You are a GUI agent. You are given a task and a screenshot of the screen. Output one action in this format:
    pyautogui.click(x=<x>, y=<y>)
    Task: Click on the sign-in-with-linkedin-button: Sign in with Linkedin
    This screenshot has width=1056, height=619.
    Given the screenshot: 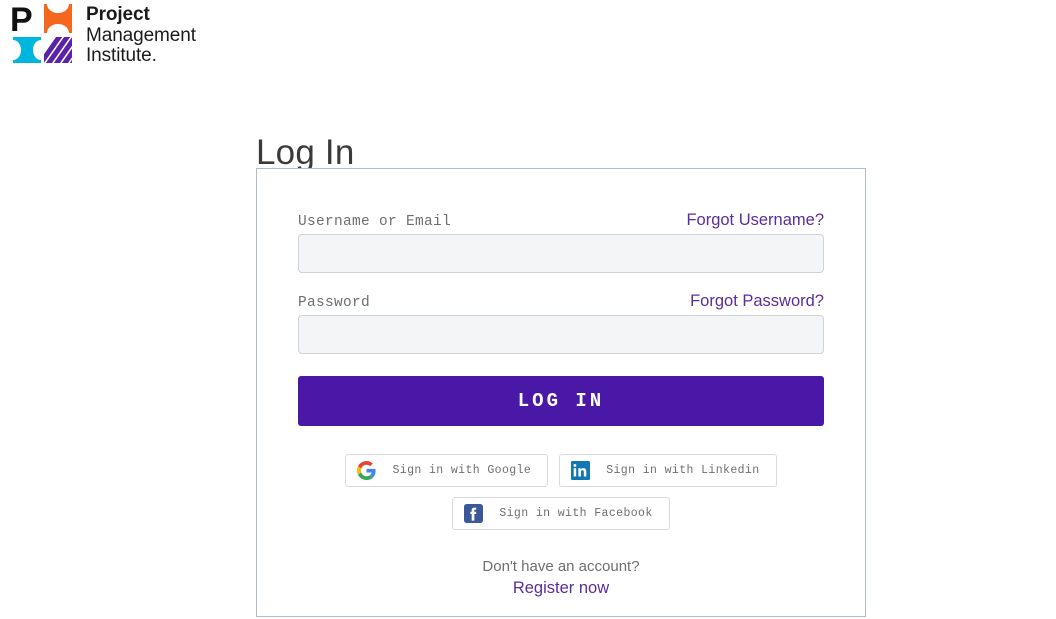 What is the action you would take?
    pyautogui.click(x=668, y=470)
    